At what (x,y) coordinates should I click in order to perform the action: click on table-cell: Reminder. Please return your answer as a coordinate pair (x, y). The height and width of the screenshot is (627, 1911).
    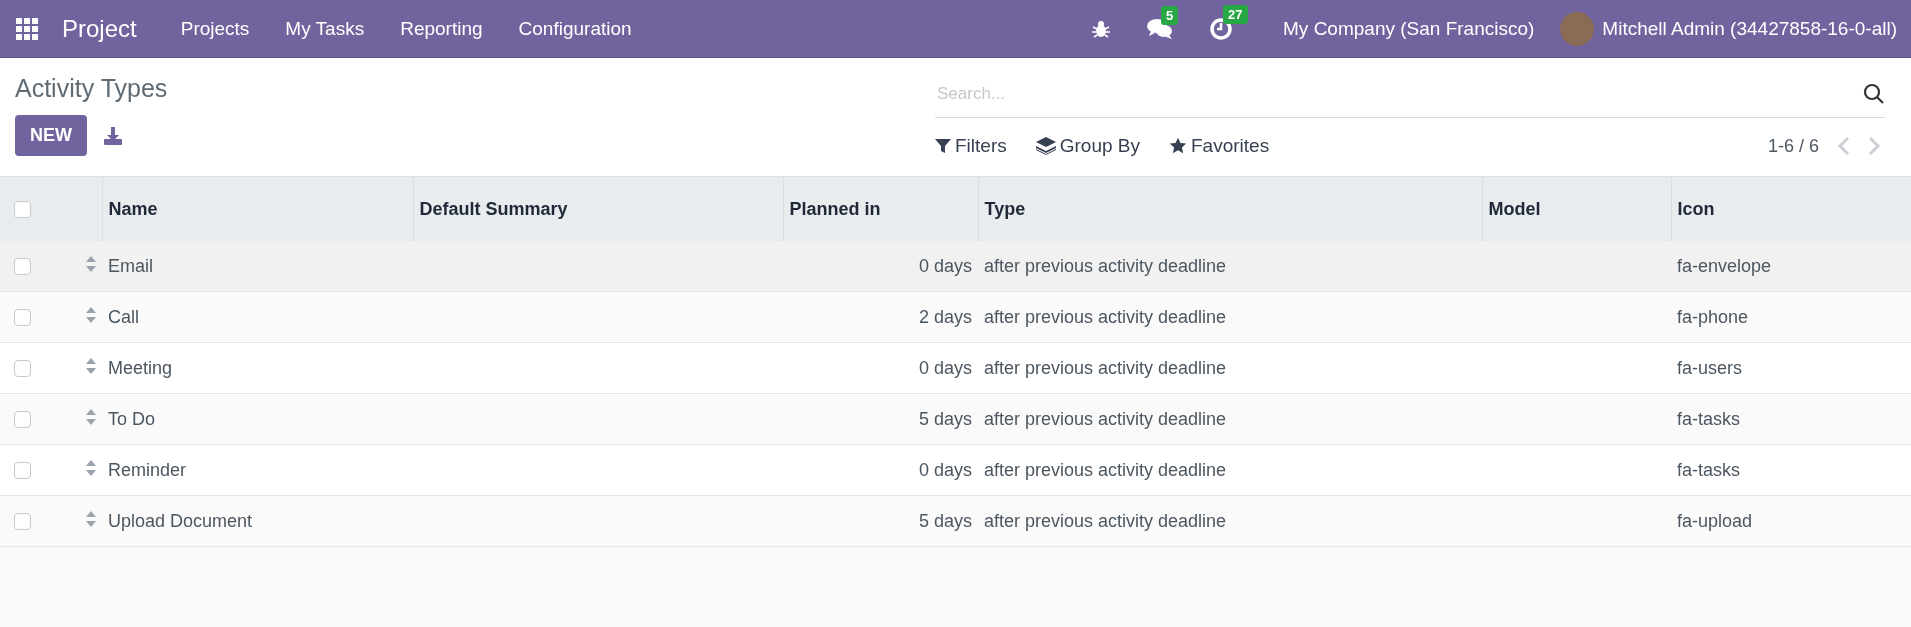
    Looking at the image, I should click on (147, 469).